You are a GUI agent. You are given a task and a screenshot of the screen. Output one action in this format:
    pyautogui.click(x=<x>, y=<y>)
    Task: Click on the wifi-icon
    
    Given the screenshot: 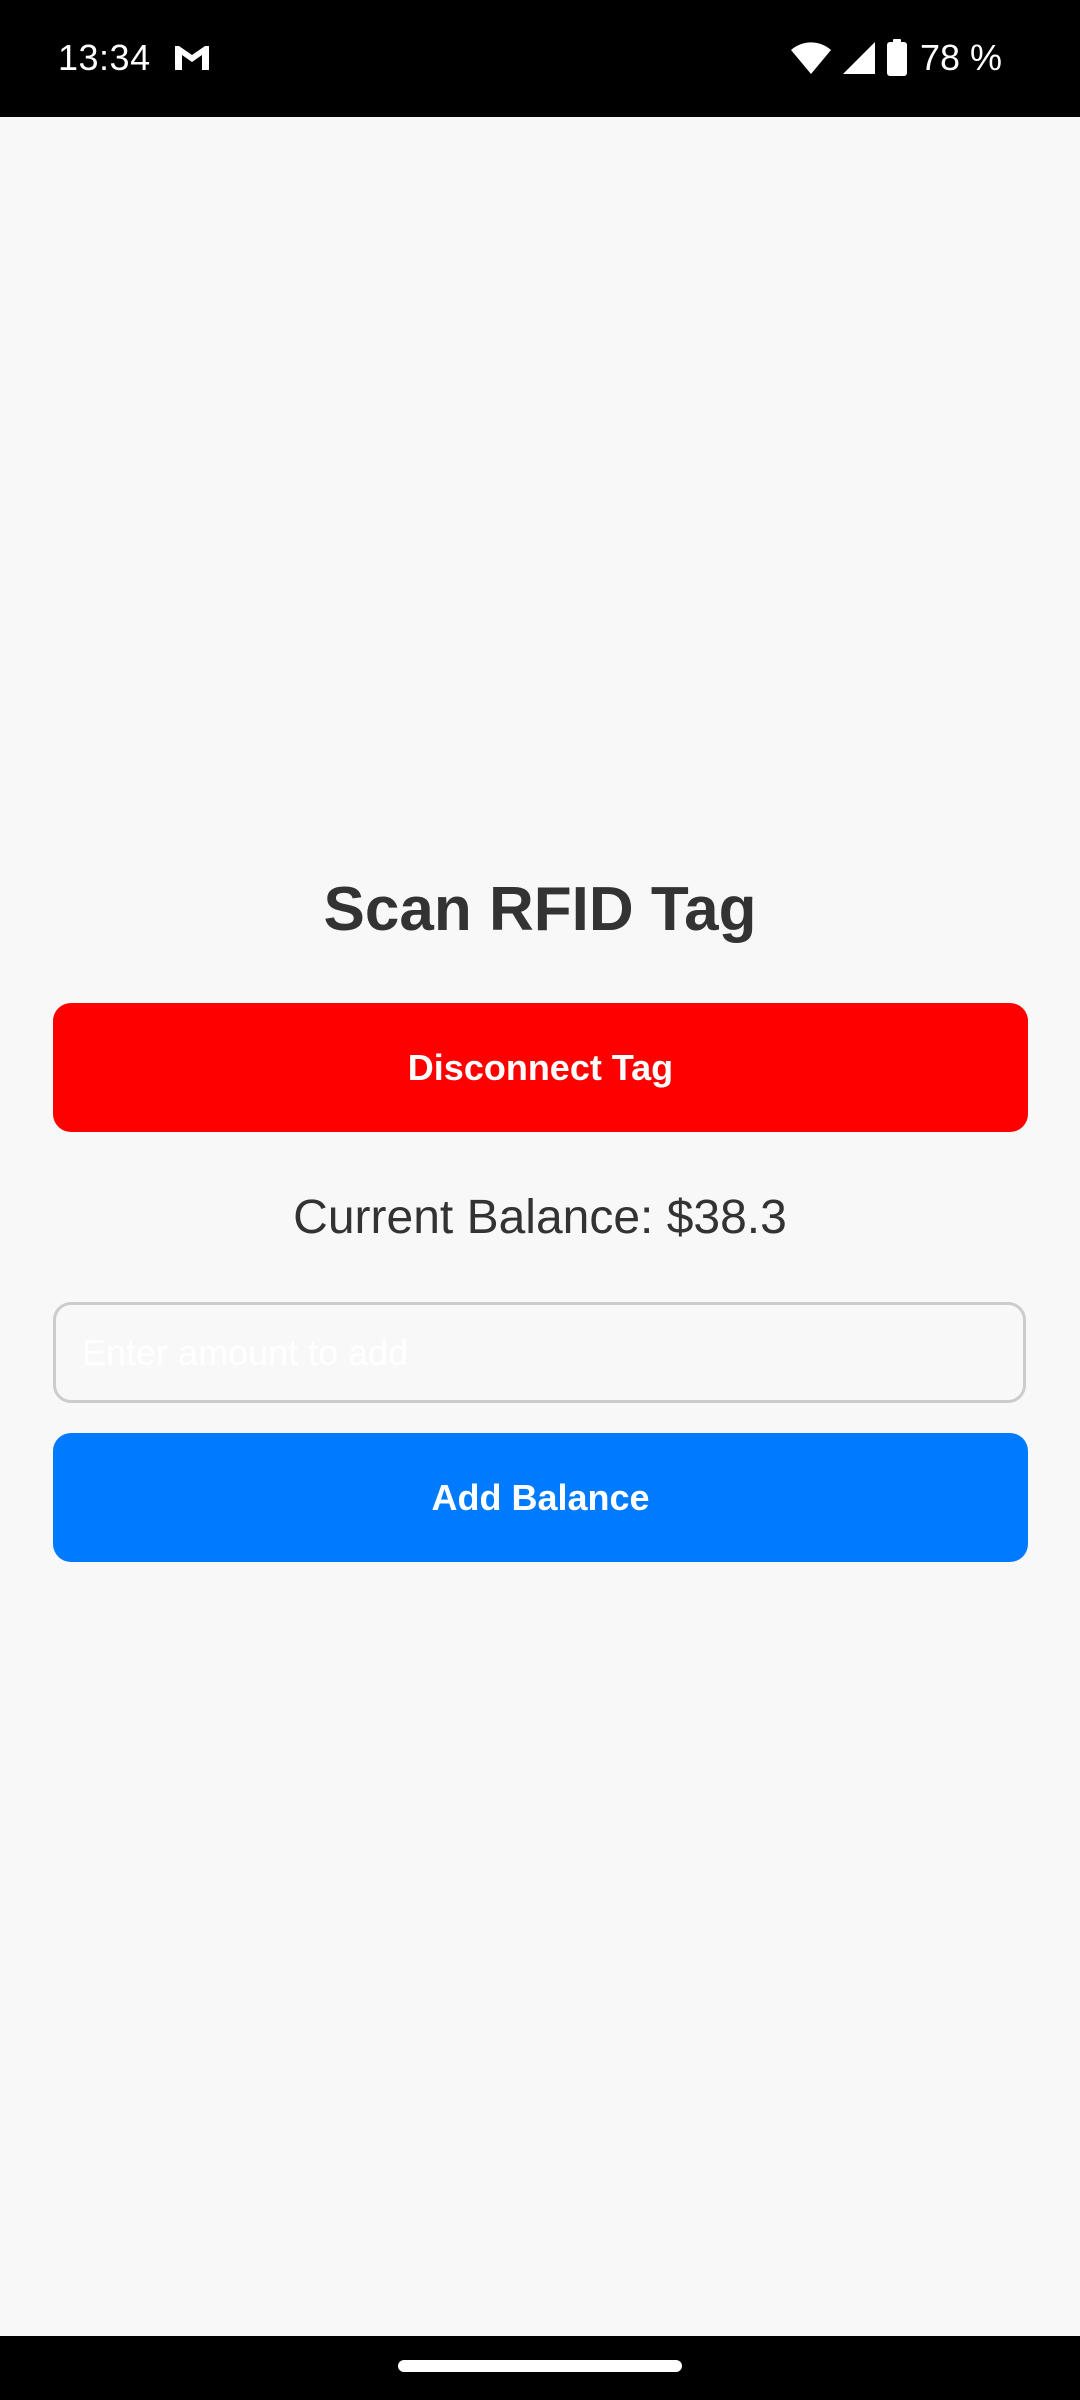 What is the action you would take?
    pyautogui.click(x=810, y=58)
    